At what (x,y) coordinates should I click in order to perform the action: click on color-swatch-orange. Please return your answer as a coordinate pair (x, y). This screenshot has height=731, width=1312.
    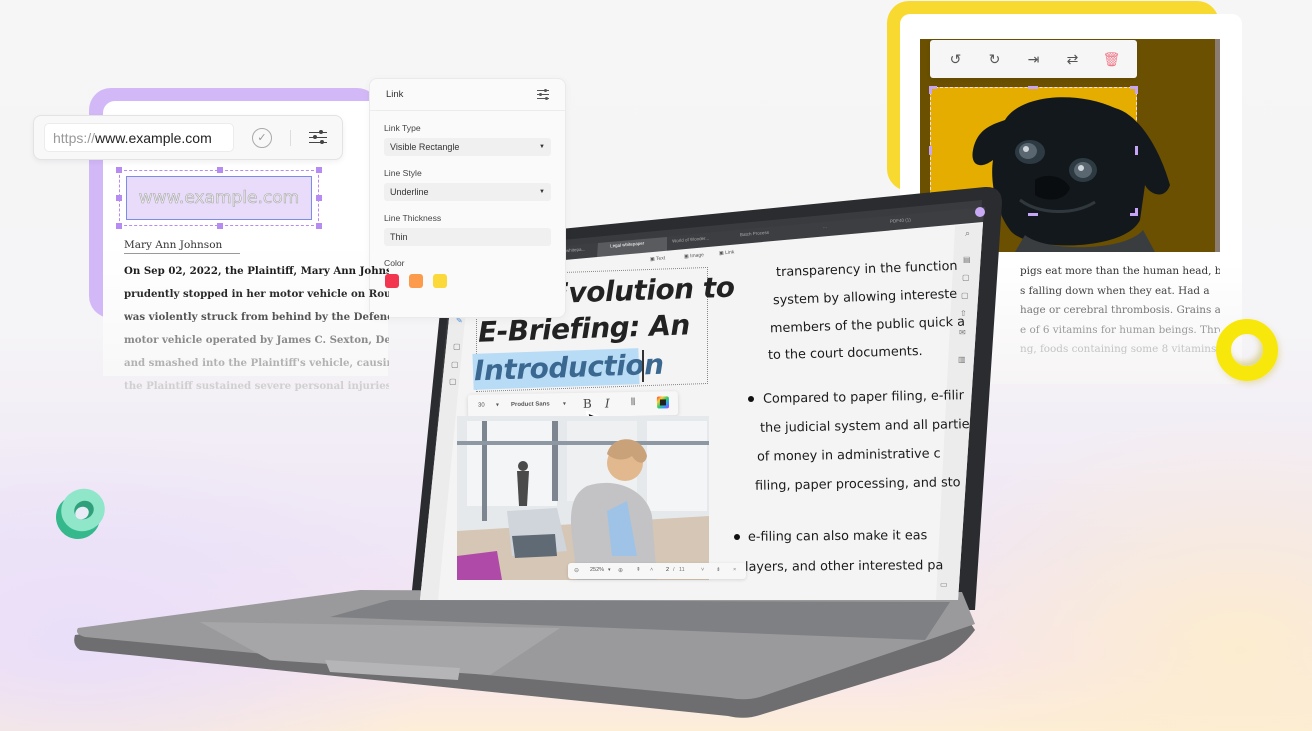
    Looking at the image, I should click on (416, 281).